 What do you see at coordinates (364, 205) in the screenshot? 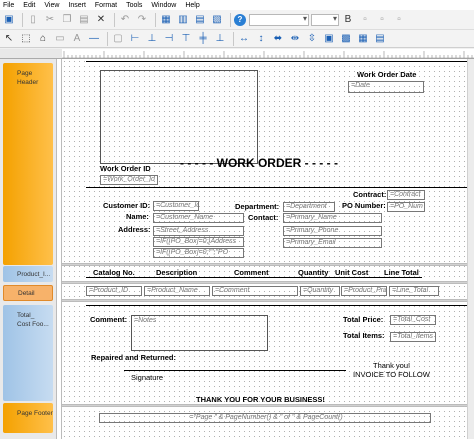
I see `po-number-label: PO Number:` at bounding box center [364, 205].